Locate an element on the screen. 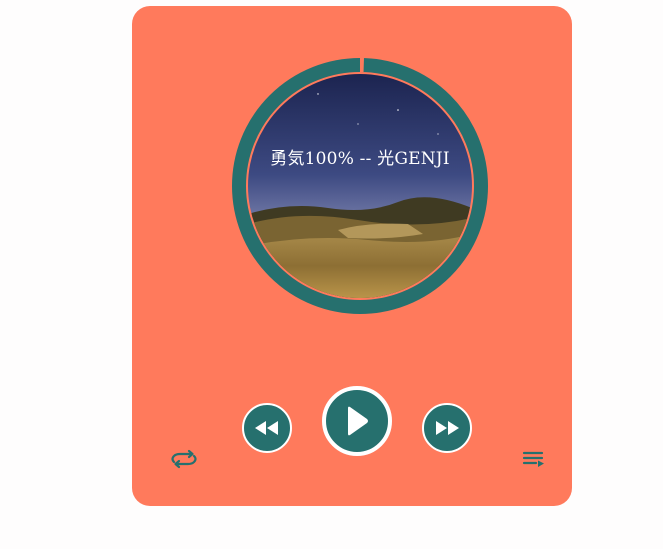 This screenshot has width=663, height=549. playlist-button is located at coordinates (534, 459).